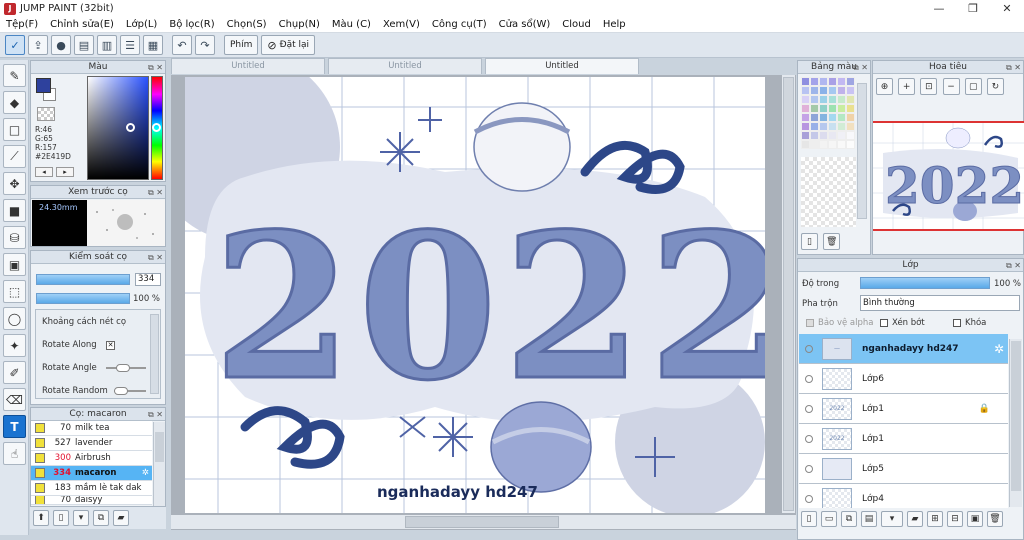  What do you see at coordinates (69, 345) in the screenshot?
I see `rotate-along-option: Rotate Along` at bounding box center [69, 345].